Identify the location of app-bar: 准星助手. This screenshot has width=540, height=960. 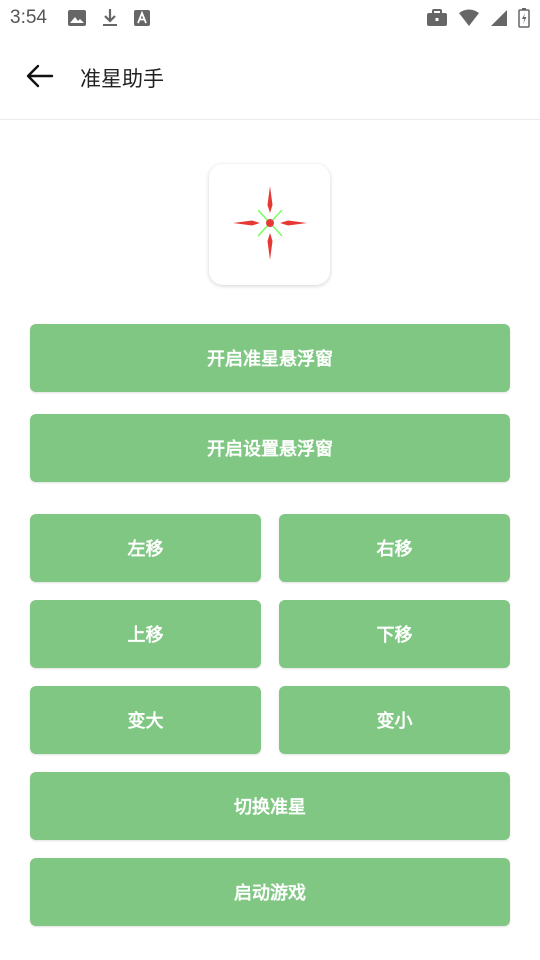
(270, 78).